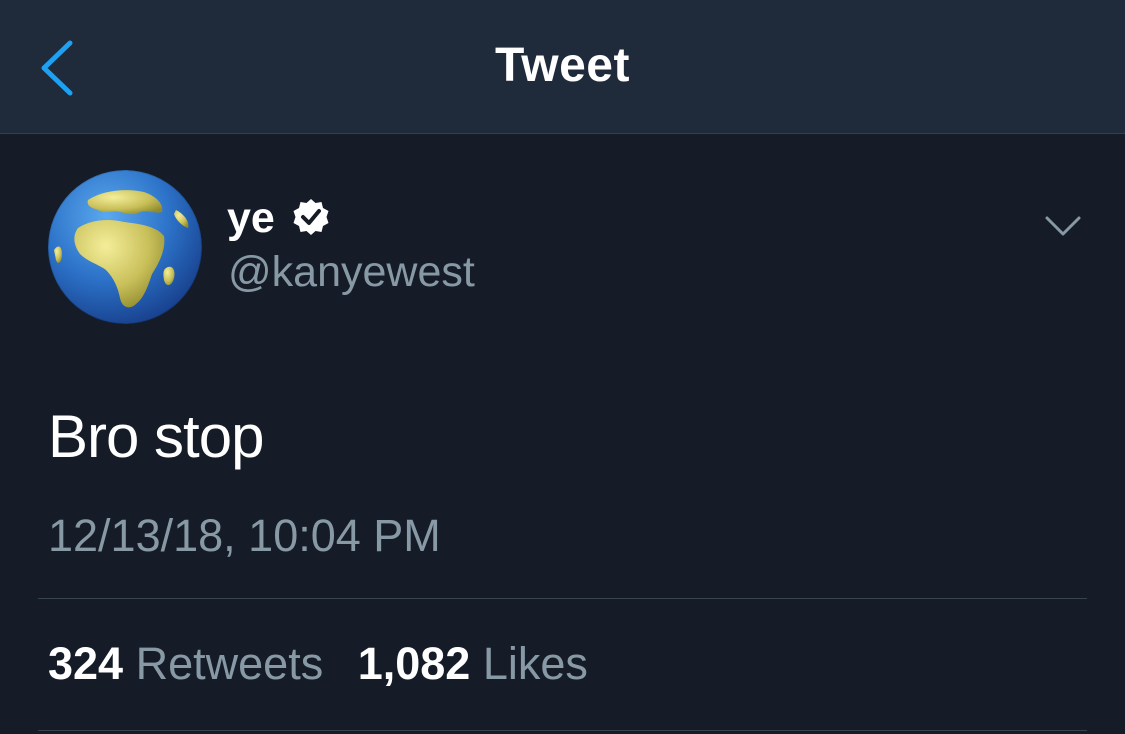 The height and width of the screenshot is (734, 1125). What do you see at coordinates (251, 218) in the screenshot?
I see `author-display-name: ye` at bounding box center [251, 218].